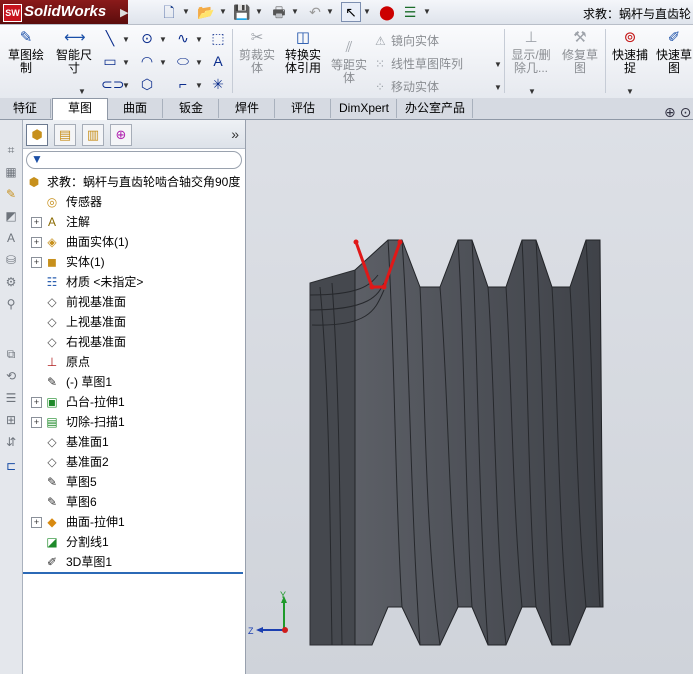 The height and width of the screenshot is (674, 693). What do you see at coordinates (80, 109) in the screenshot?
I see `tab-sketch: 草图` at bounding box center [80, 109].